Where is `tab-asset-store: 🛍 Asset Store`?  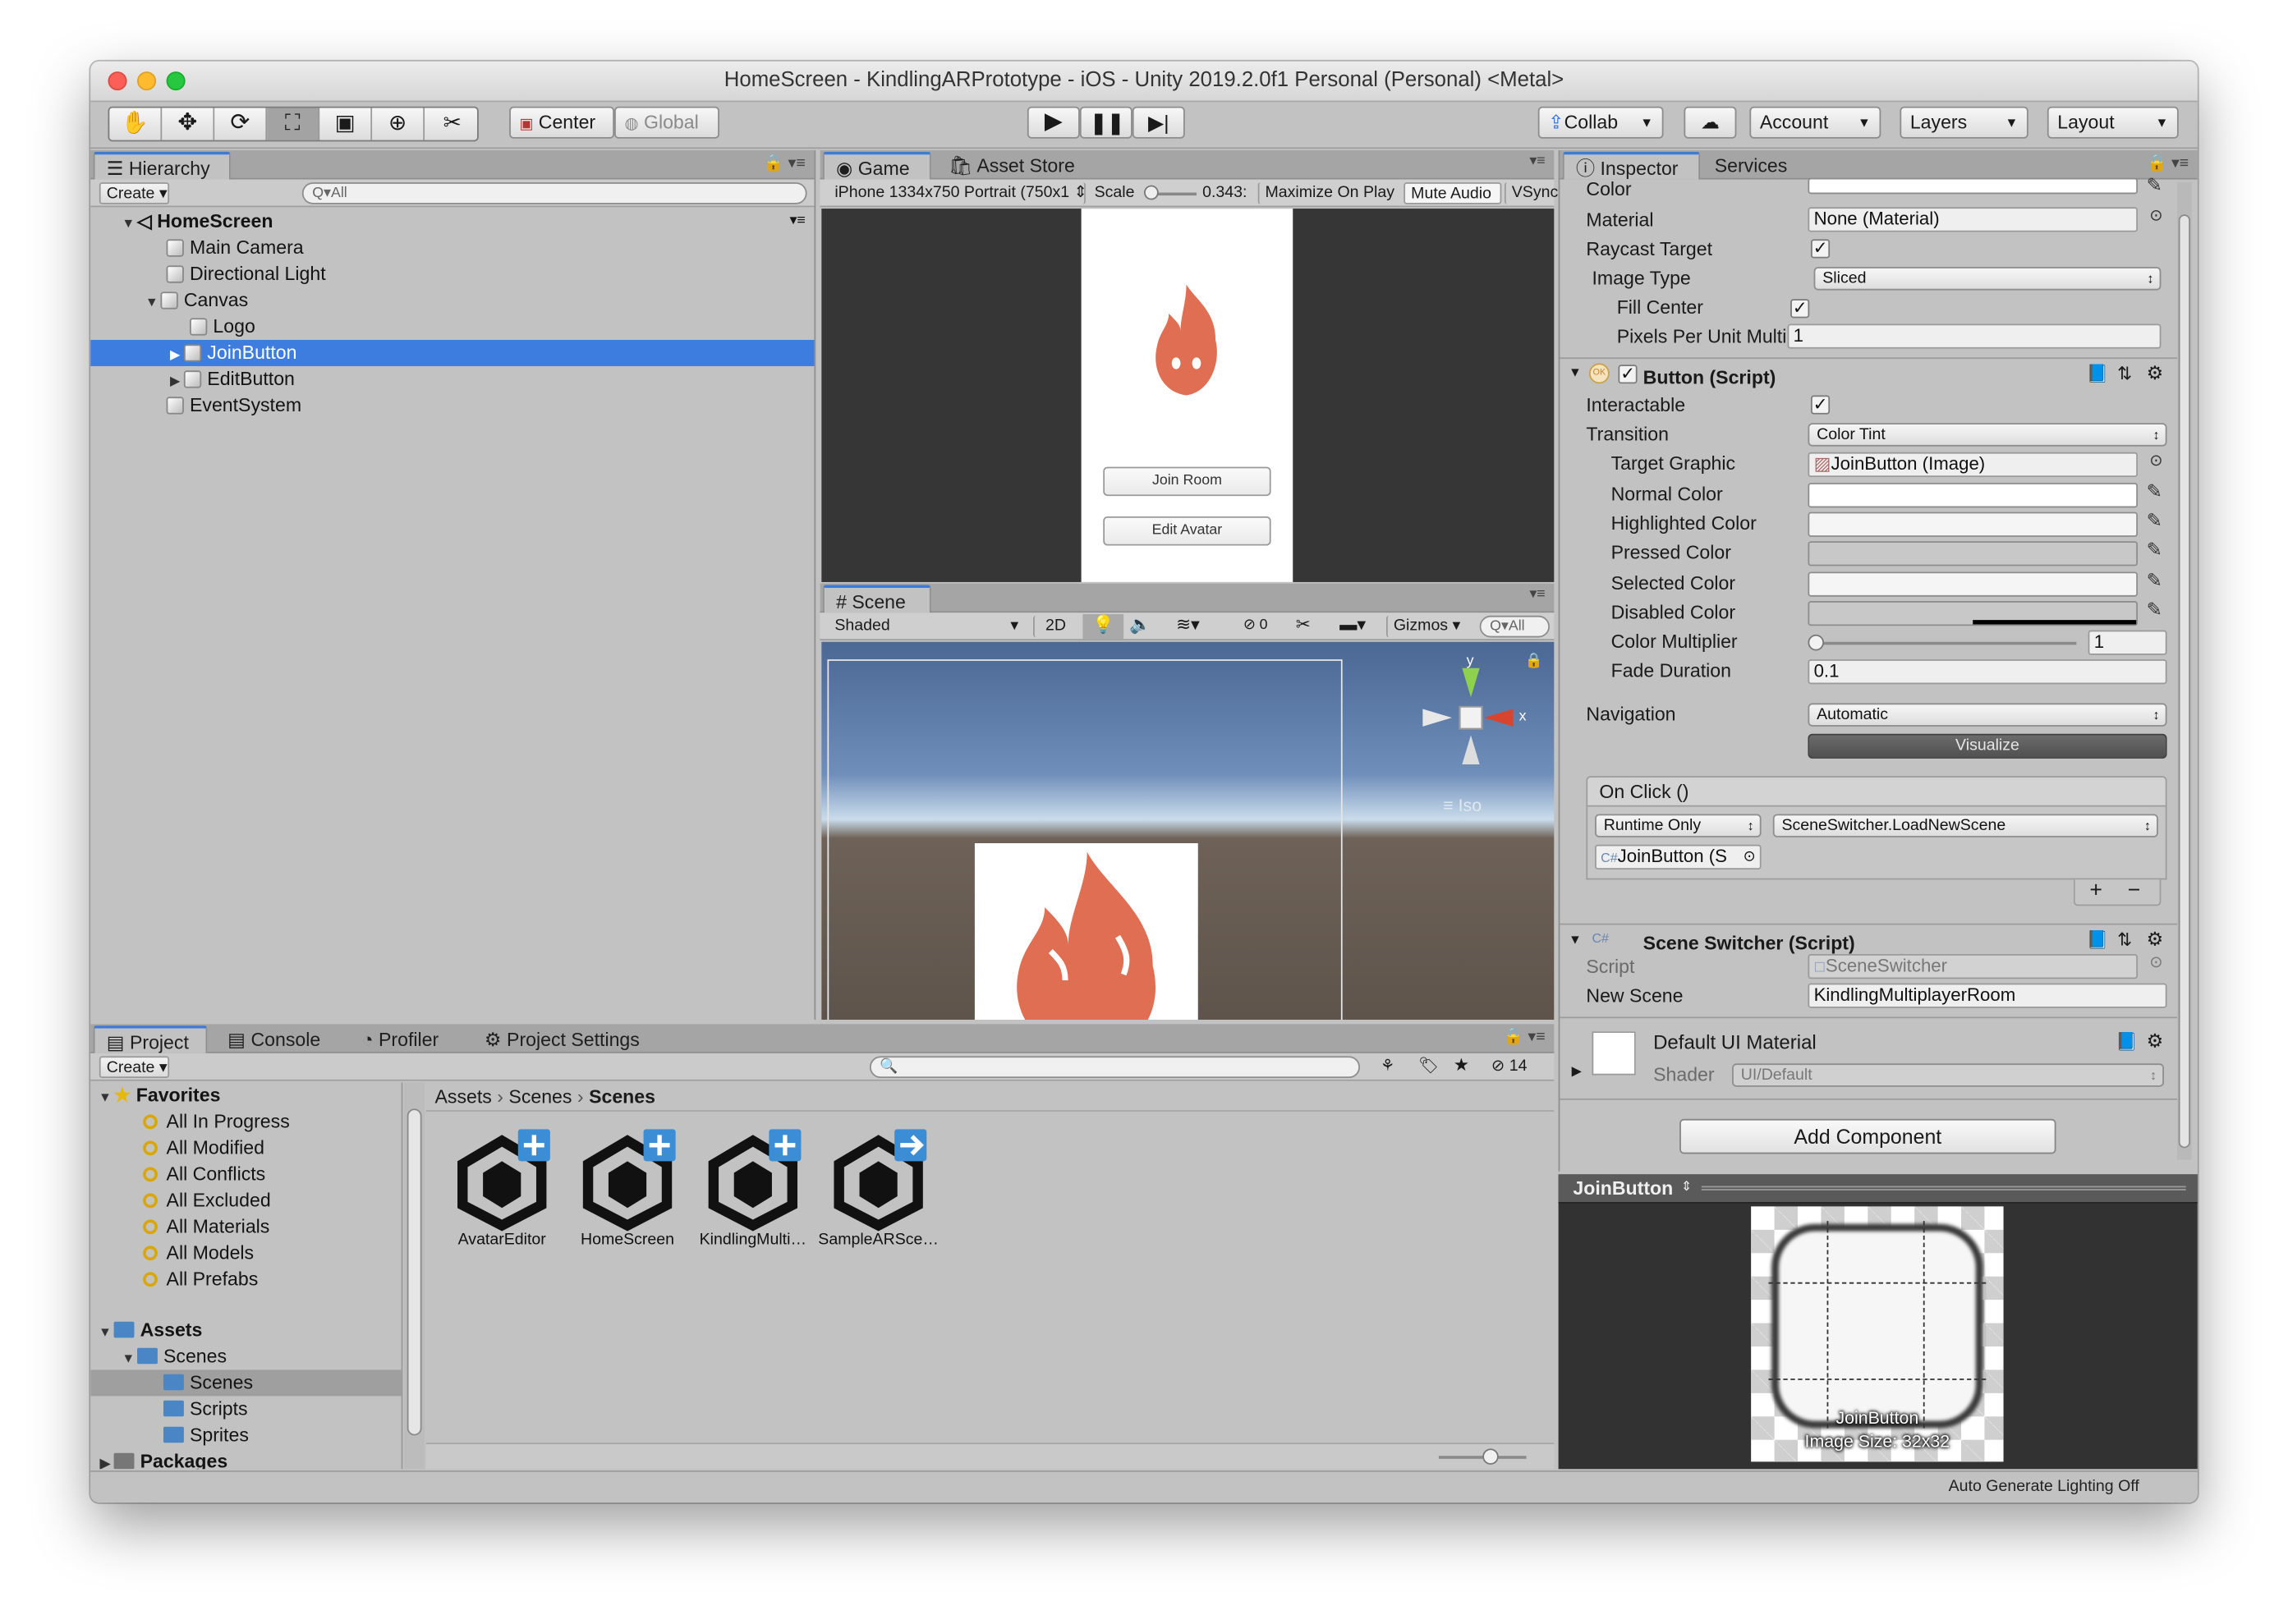
tab-asset-store: 🛍 Asset Store is located at coordinates (1007, 166).